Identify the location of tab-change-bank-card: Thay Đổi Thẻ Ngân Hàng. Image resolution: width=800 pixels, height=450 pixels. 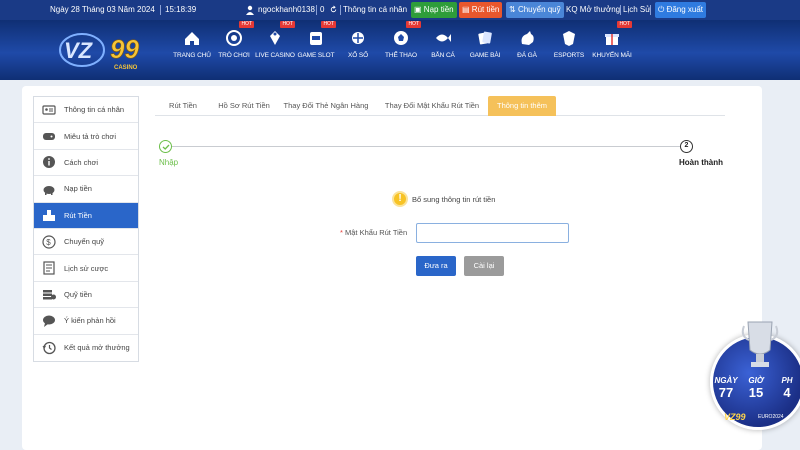
(326, 106).